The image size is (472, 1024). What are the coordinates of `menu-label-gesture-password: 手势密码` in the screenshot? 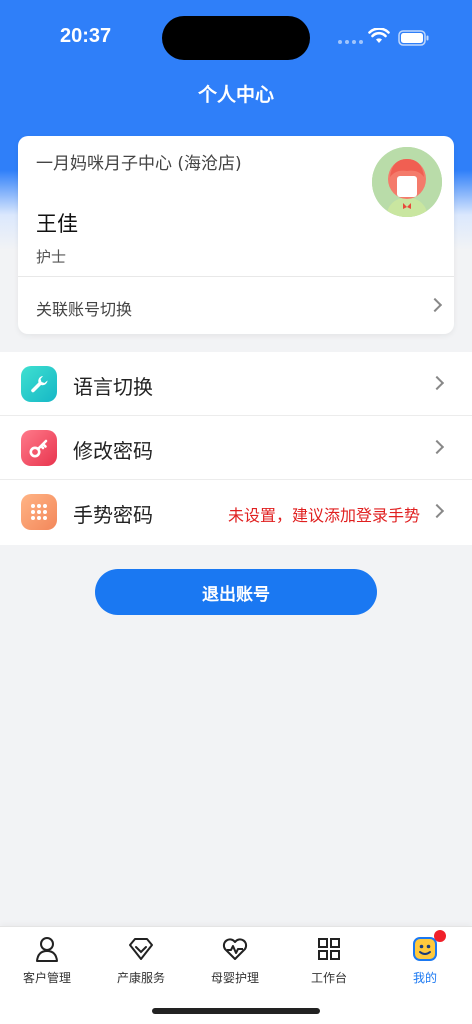 It's located at (113, 515).